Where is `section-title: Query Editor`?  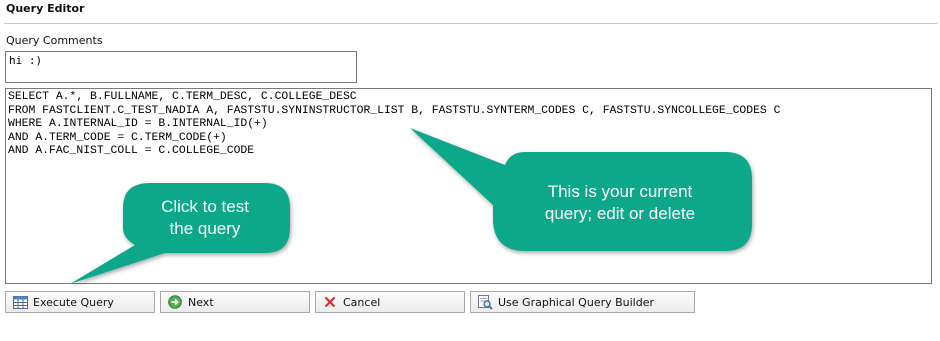
section-title: Query Editor is located at coordinates (45, 8).